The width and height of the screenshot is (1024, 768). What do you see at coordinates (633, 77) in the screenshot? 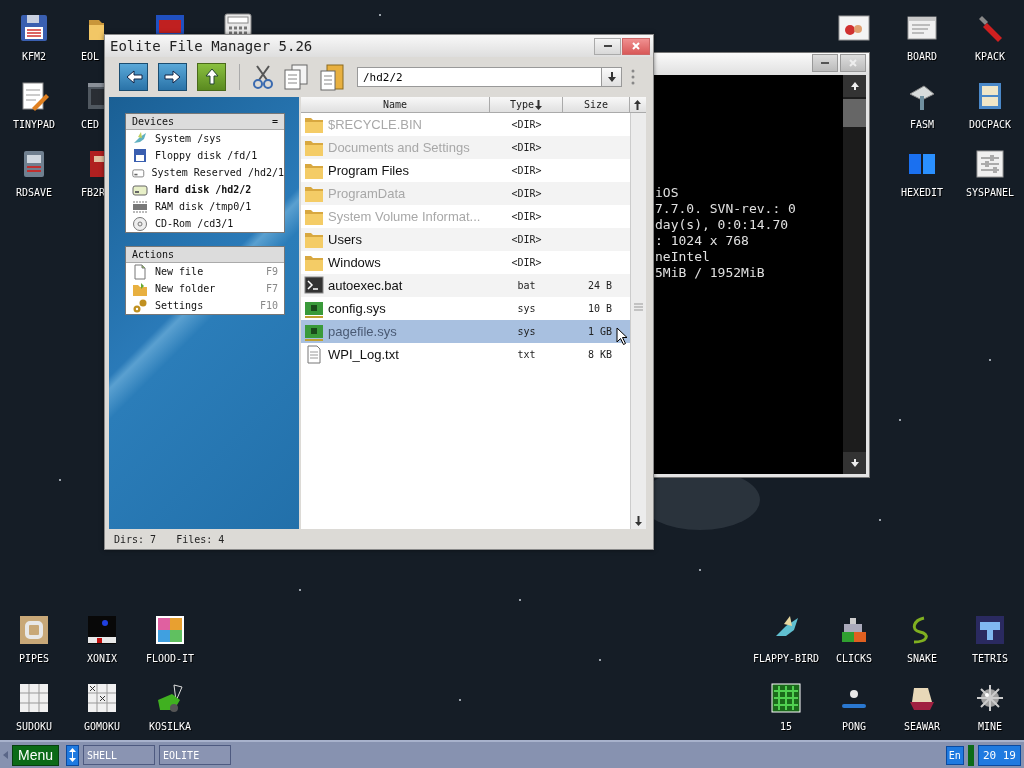
I see `more-icon` at bounding box center [633, 77].